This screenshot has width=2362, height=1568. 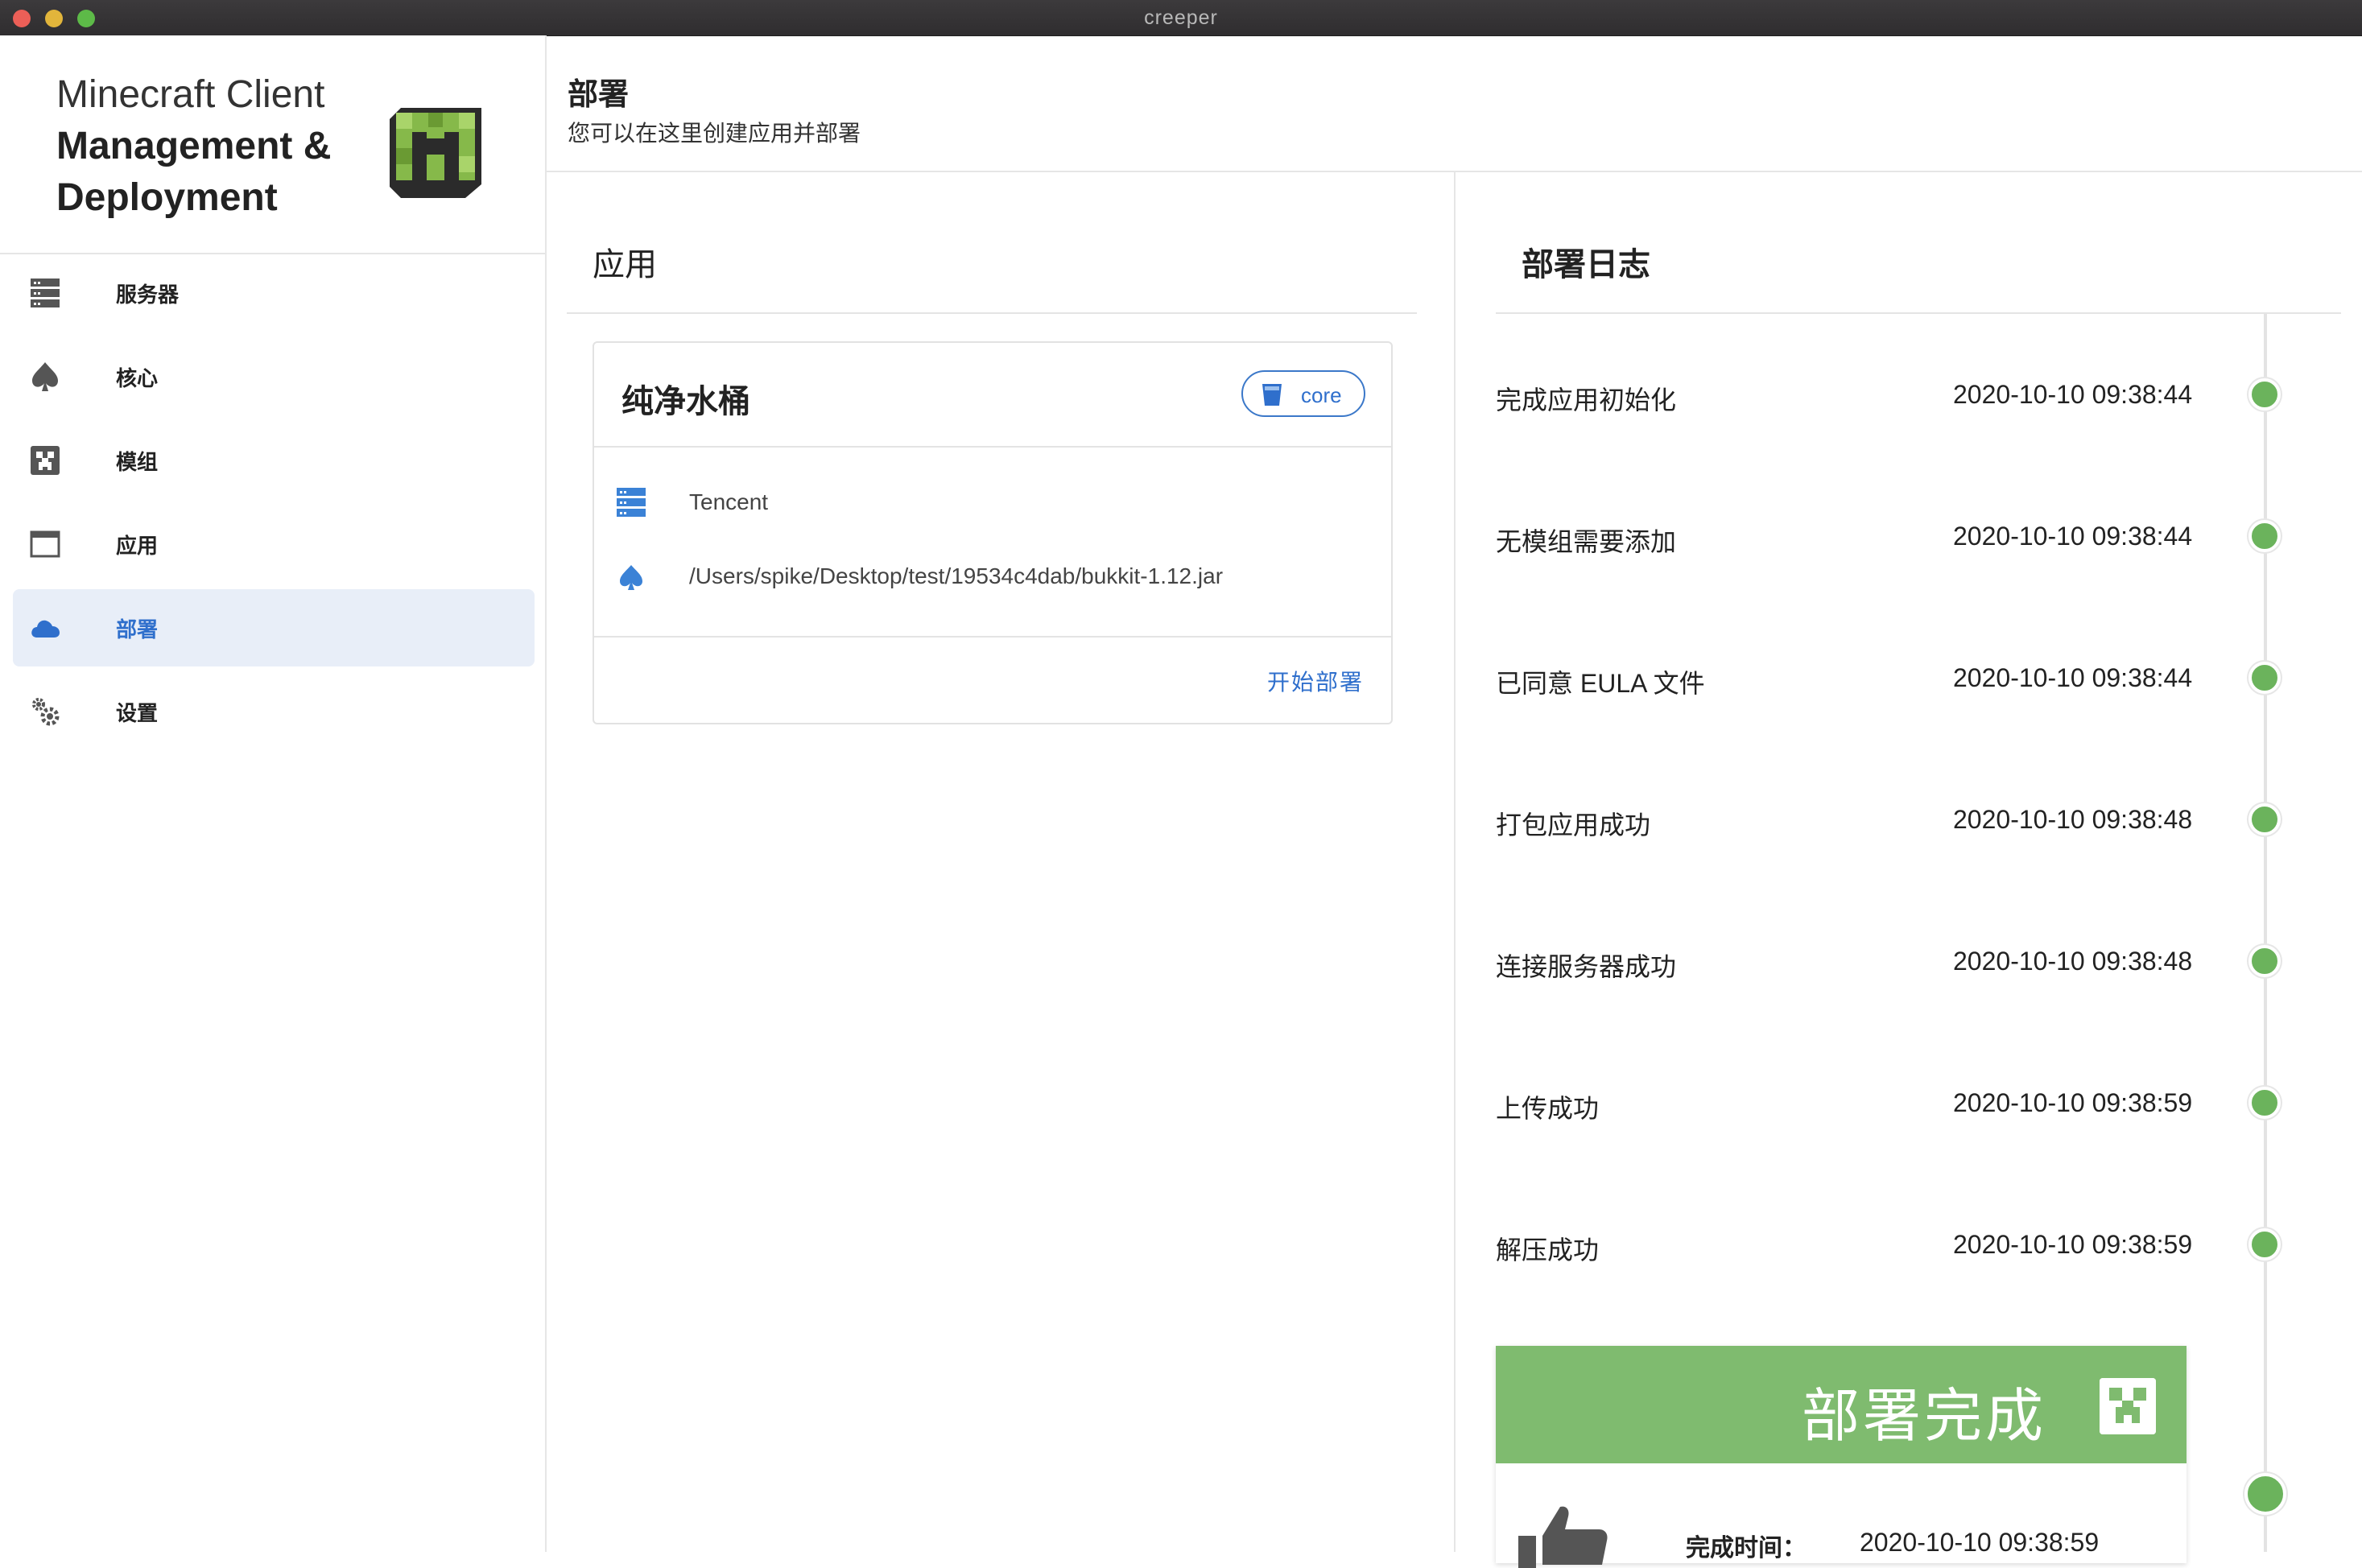 What do you see at coordinates (1586, 966) in the screenshot?
I see `log-entry-text: 连接服务器成功` at bounding box center [1586, 966].